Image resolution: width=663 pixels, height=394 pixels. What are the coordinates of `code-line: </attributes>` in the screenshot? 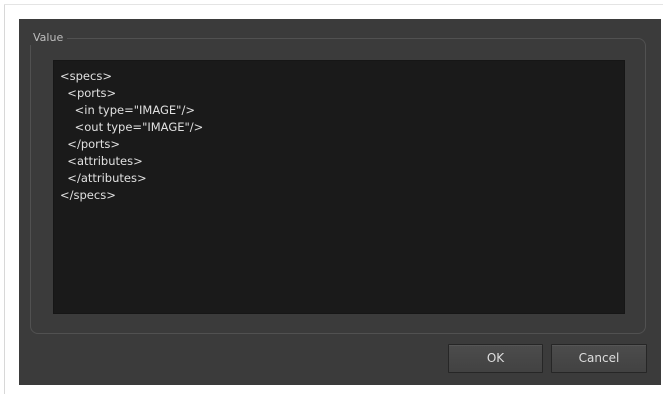 It's located at (103, 178).